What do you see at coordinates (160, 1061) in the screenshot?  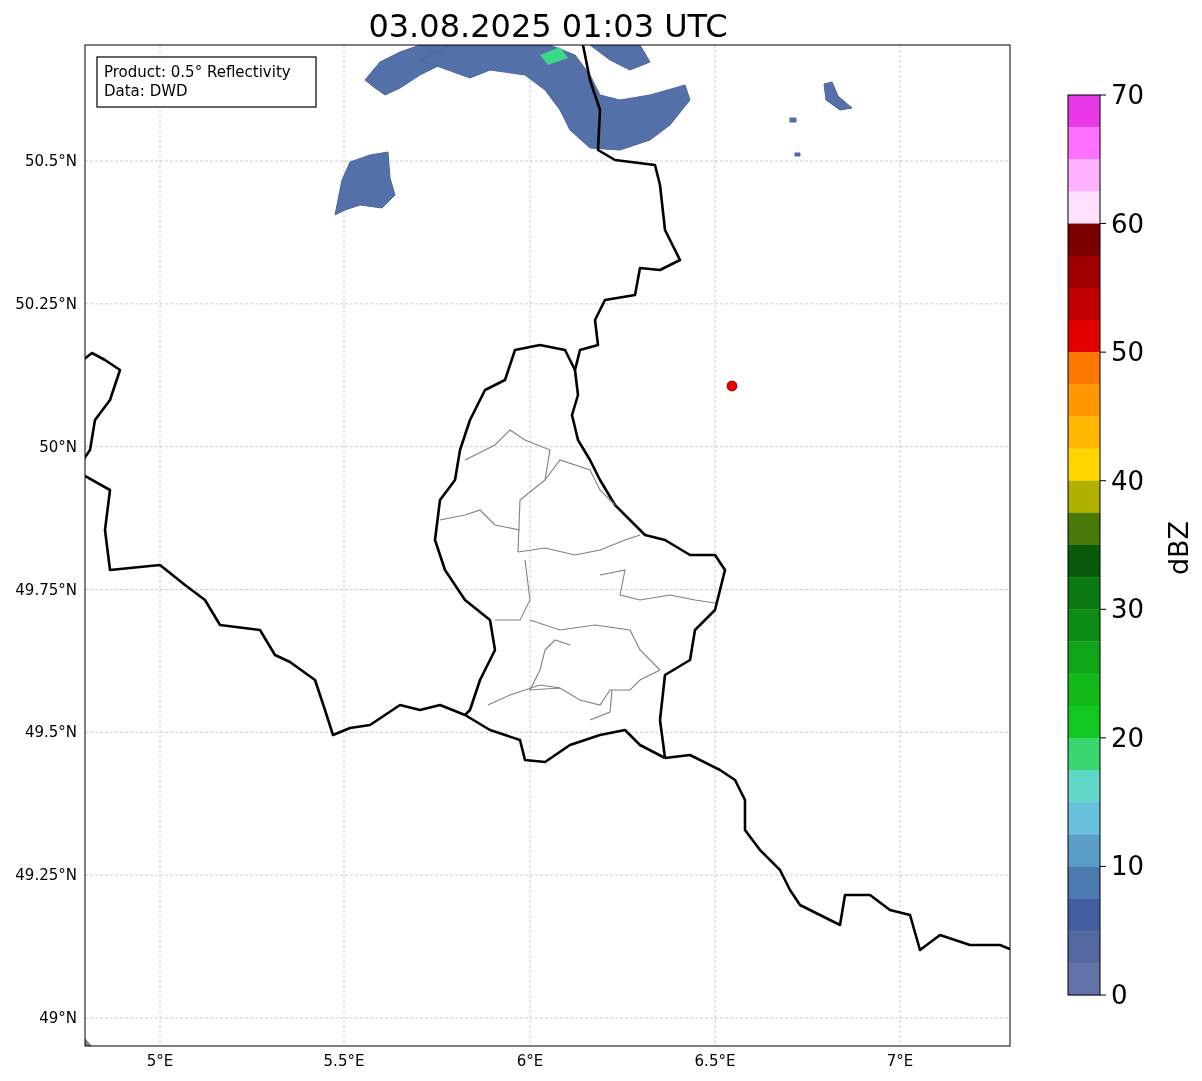 I see `longitude-label: 5°E` at bounding box center [160, 1061].